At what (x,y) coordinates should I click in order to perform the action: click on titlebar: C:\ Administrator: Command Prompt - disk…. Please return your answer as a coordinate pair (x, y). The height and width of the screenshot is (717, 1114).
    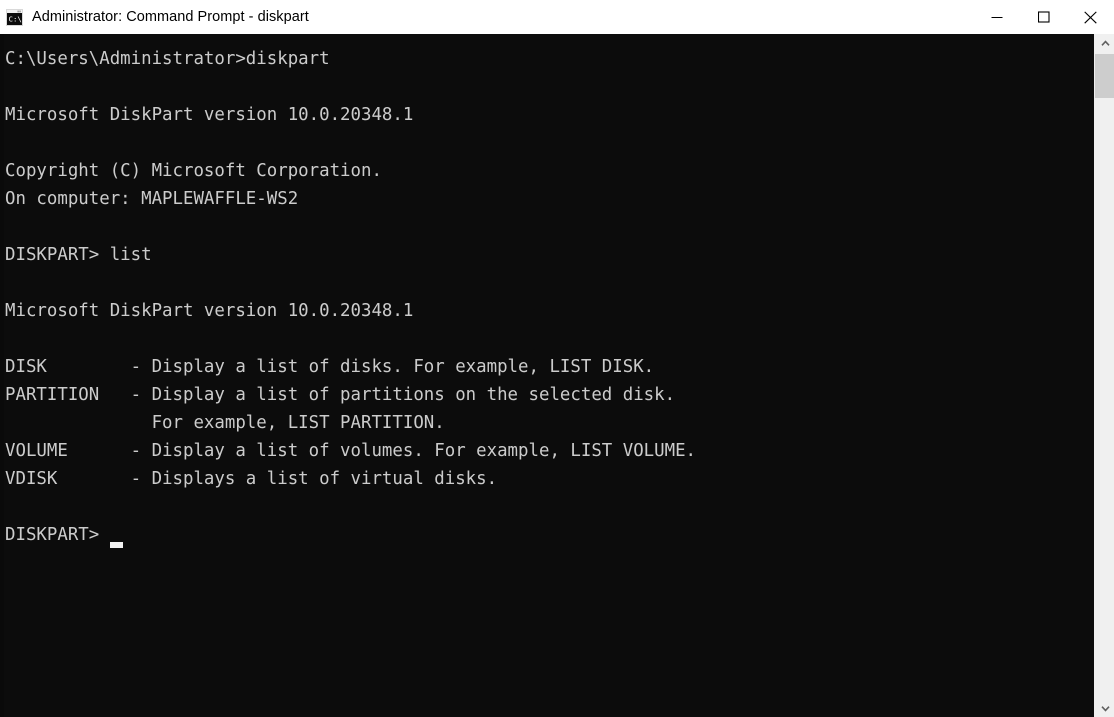
    Looking at the image, I should click on (557, 17).